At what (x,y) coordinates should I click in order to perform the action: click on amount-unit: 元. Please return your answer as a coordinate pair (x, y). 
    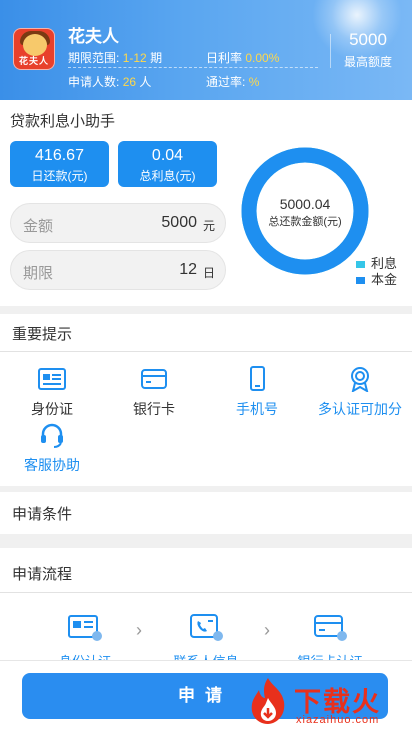
    Looking at the image, I should click on (208, 226).